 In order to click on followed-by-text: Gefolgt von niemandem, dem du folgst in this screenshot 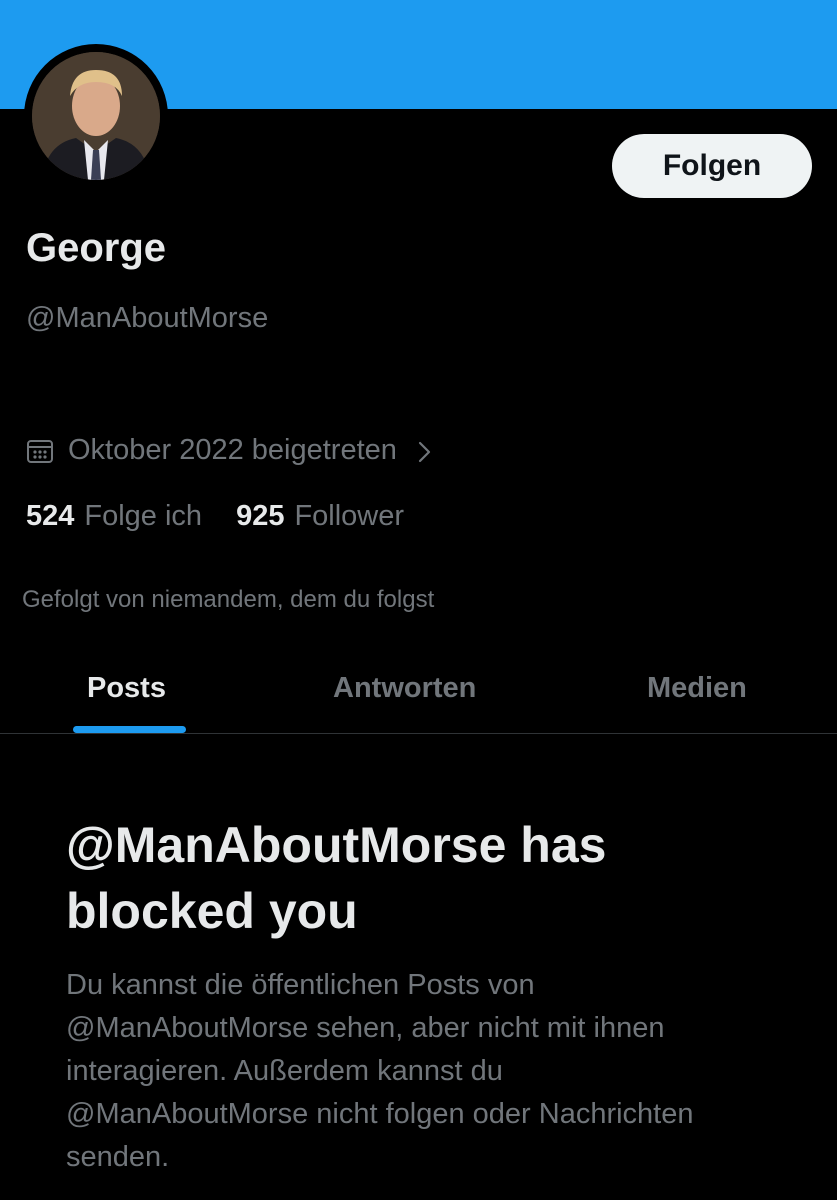, I will do `click(228, 599)`.